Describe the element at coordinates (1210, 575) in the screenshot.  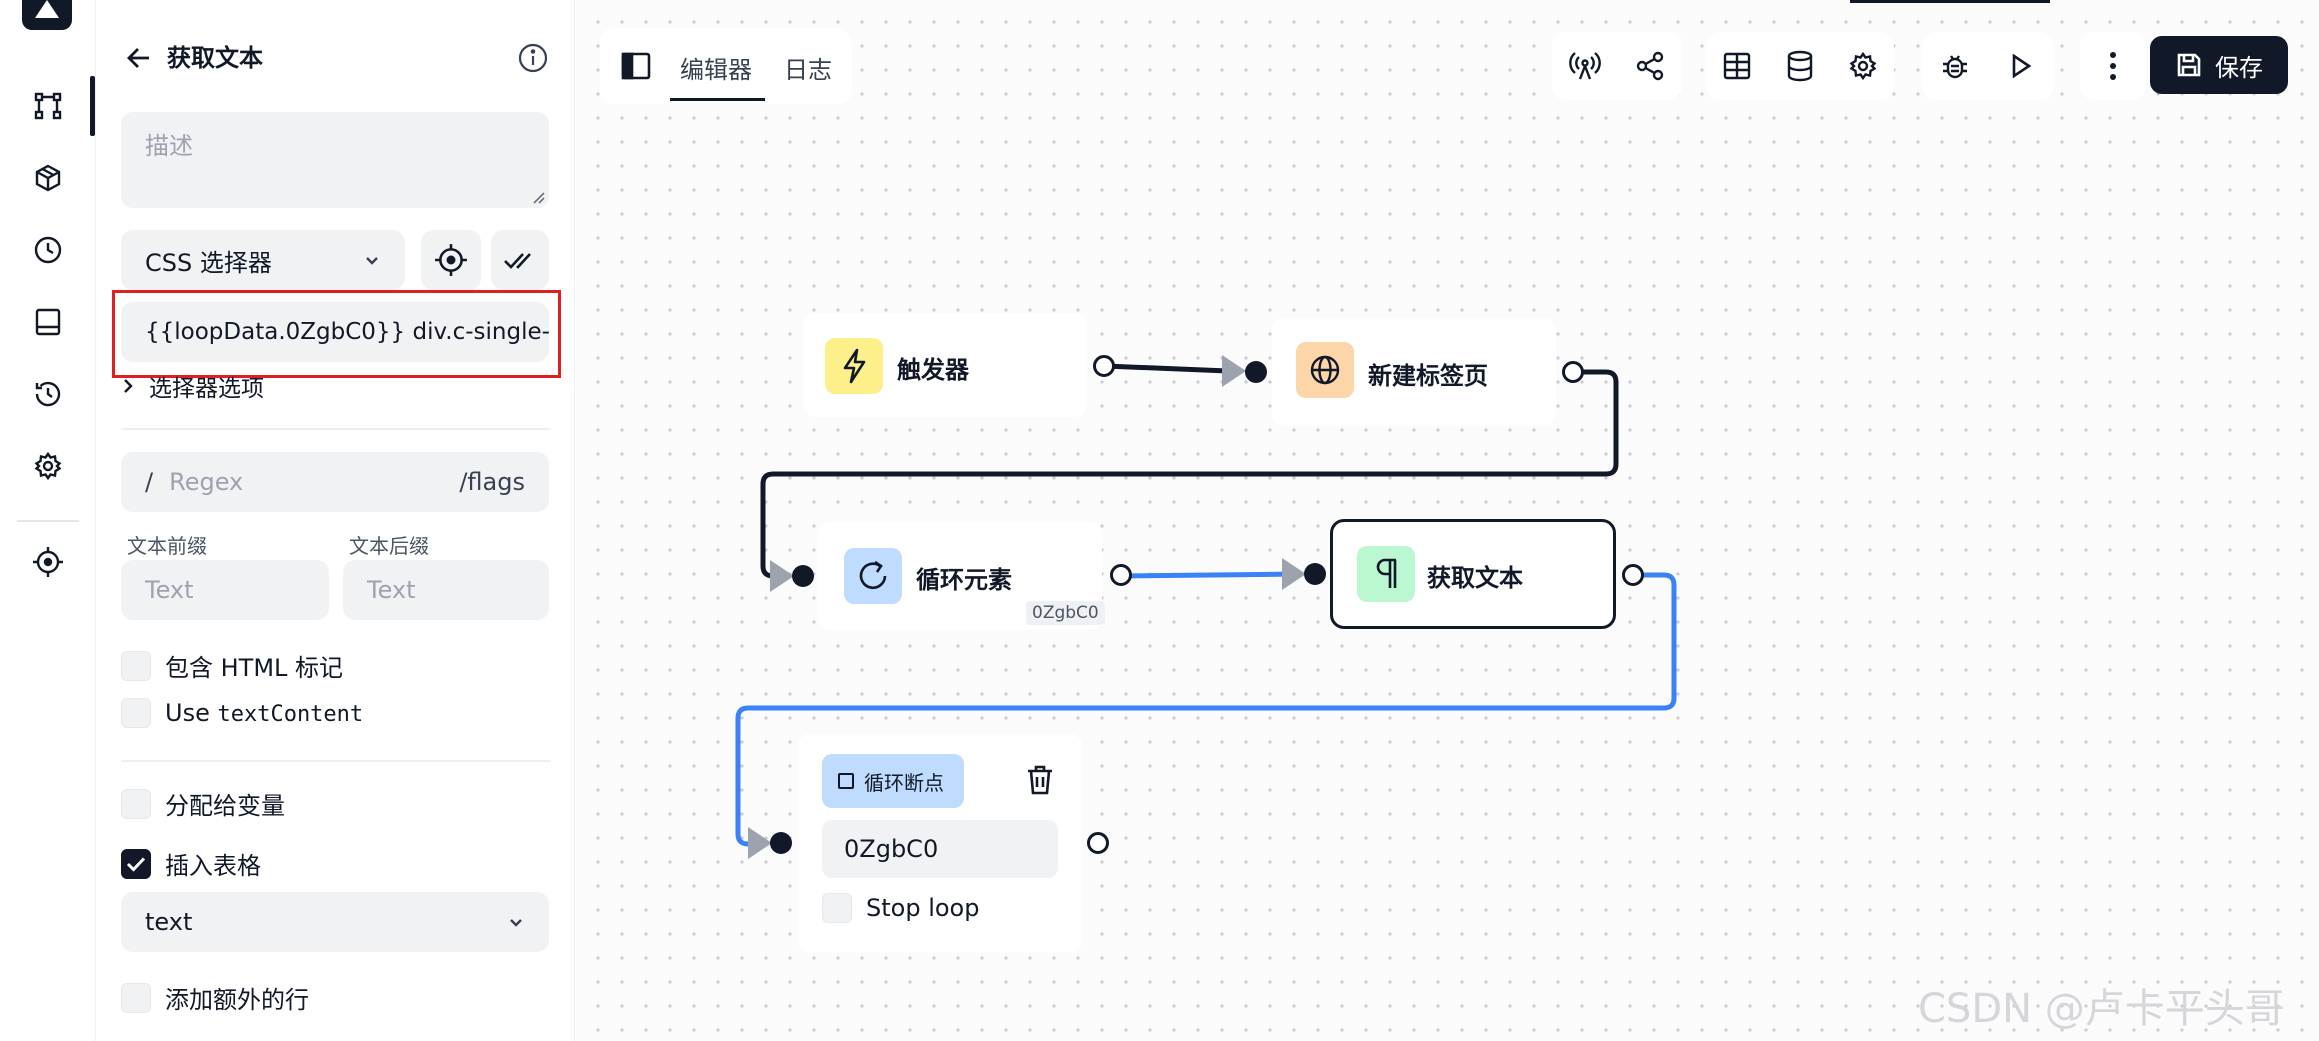
I see `edge-loop-to-gettext` at that location.